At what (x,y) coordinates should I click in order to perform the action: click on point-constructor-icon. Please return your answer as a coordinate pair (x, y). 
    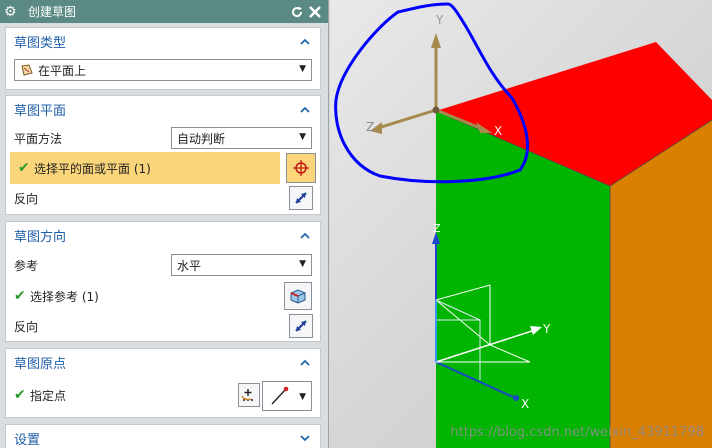
    Looking at the image, I should click on (247, 395).